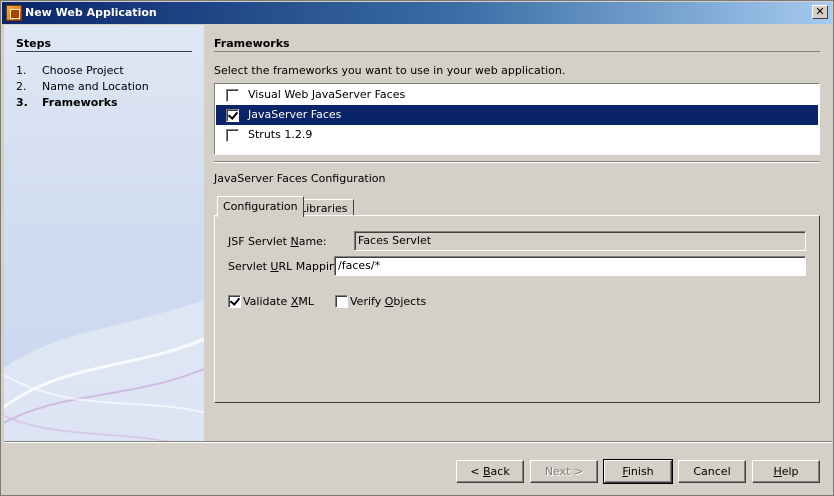  I want to click on help-button: Help, so click(786, 471).